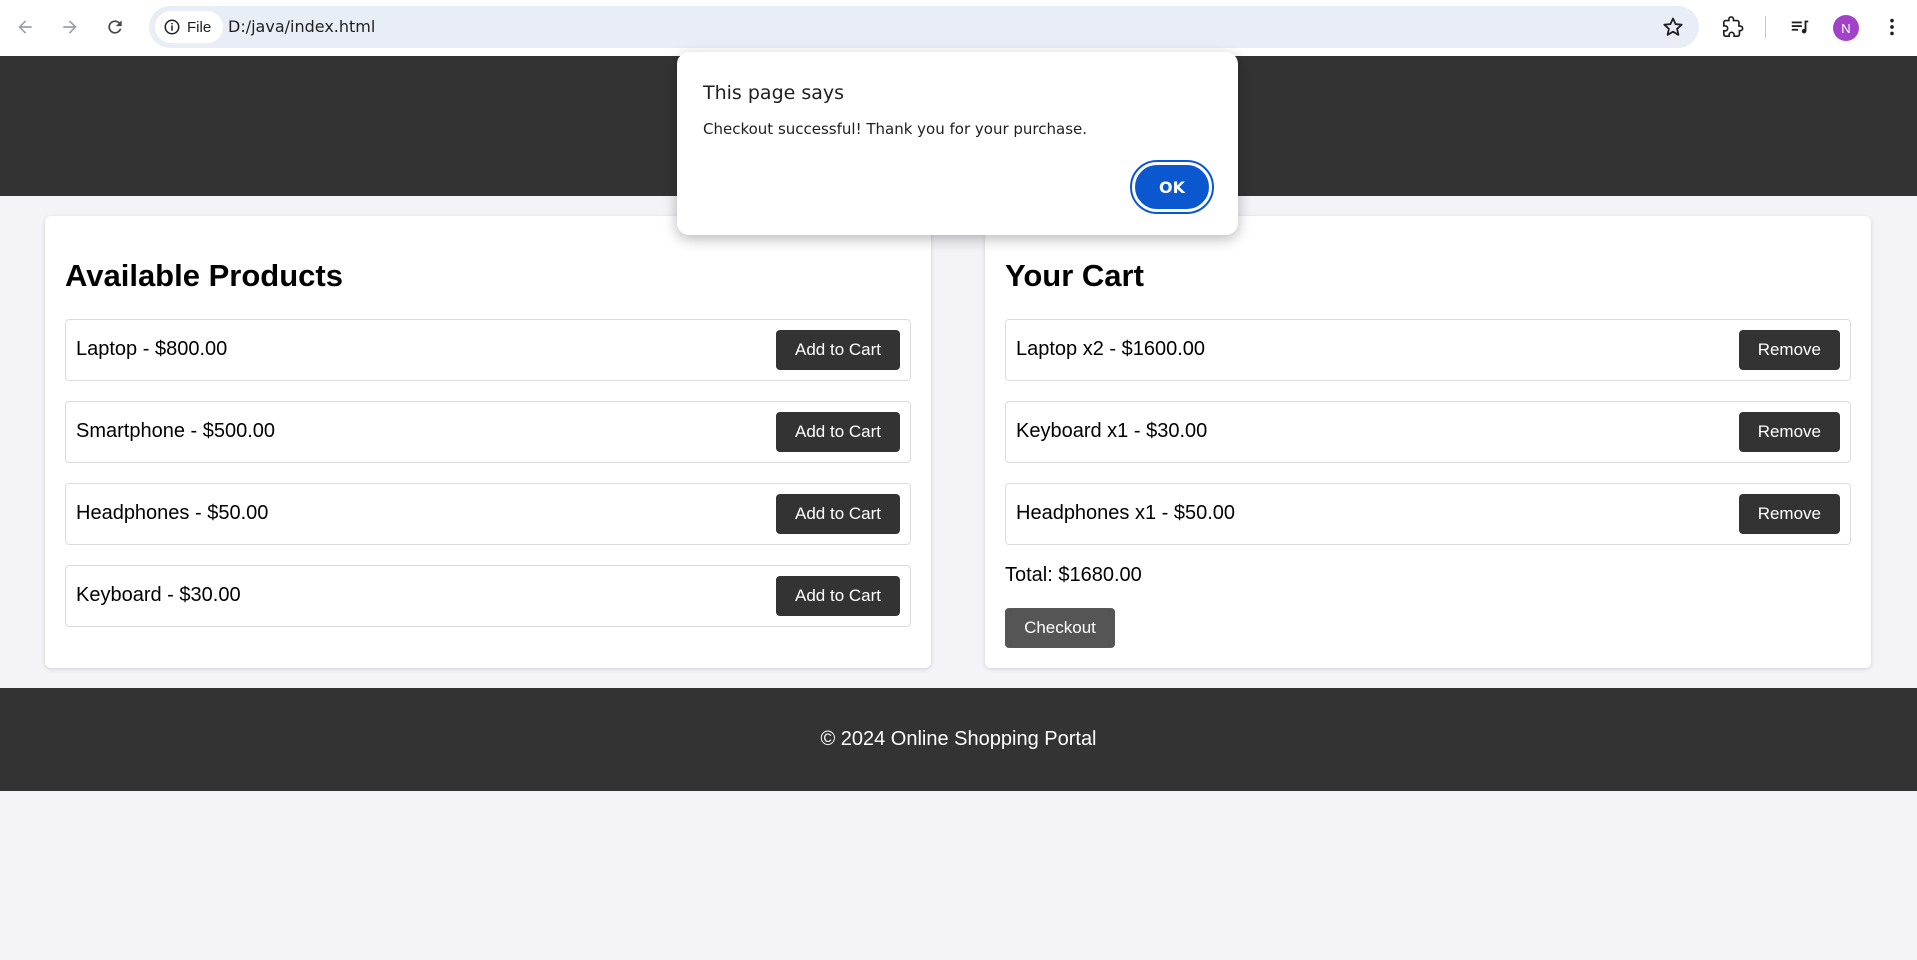 This screenshot has height=960, width=1917. I want to click on product-label: Keyboard - $30.00, so click(158, 595).